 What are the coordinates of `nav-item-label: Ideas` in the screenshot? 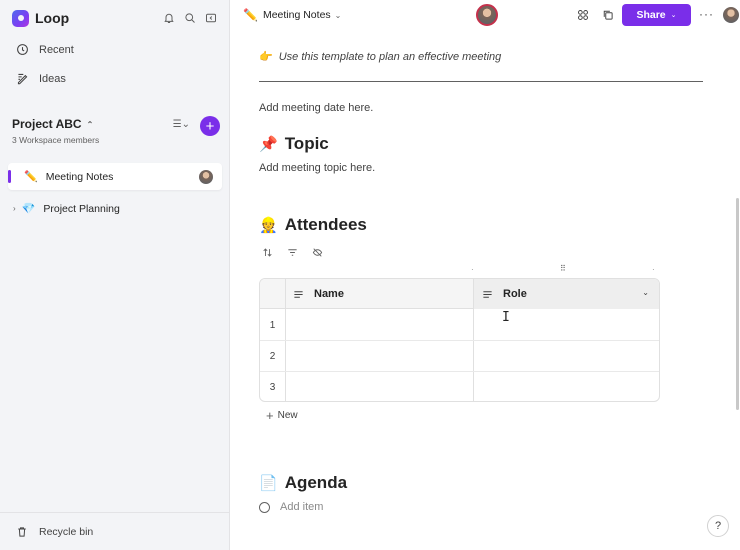 It's located at (52, 78).